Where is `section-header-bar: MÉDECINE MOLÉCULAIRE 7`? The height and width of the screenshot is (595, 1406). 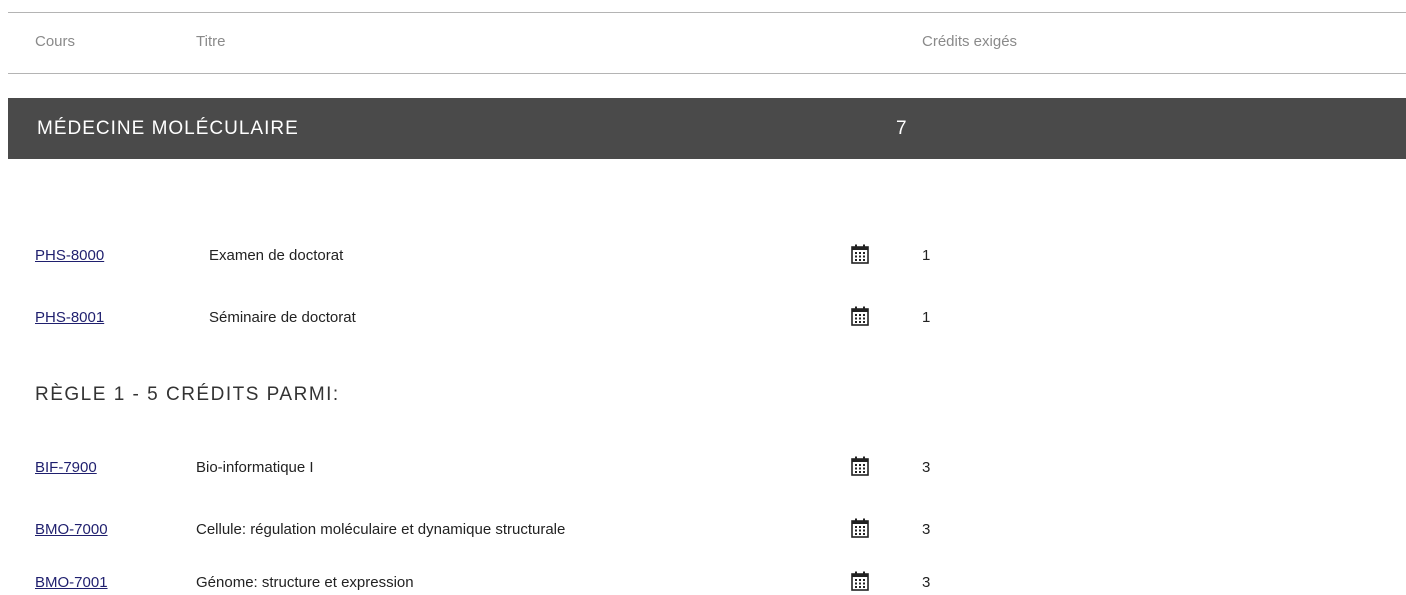
section-header-bar: MÉDECINE MOLÉCULAIRE 7 is located at coordinates (707, 128).